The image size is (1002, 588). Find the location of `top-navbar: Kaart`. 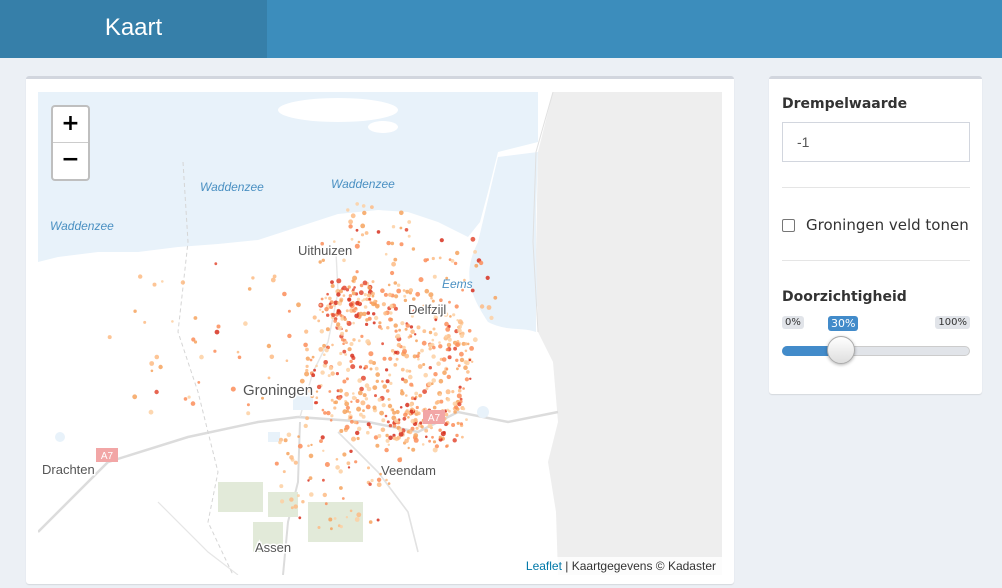

top-navbar: Kaart is located at coordinates (501, 29).